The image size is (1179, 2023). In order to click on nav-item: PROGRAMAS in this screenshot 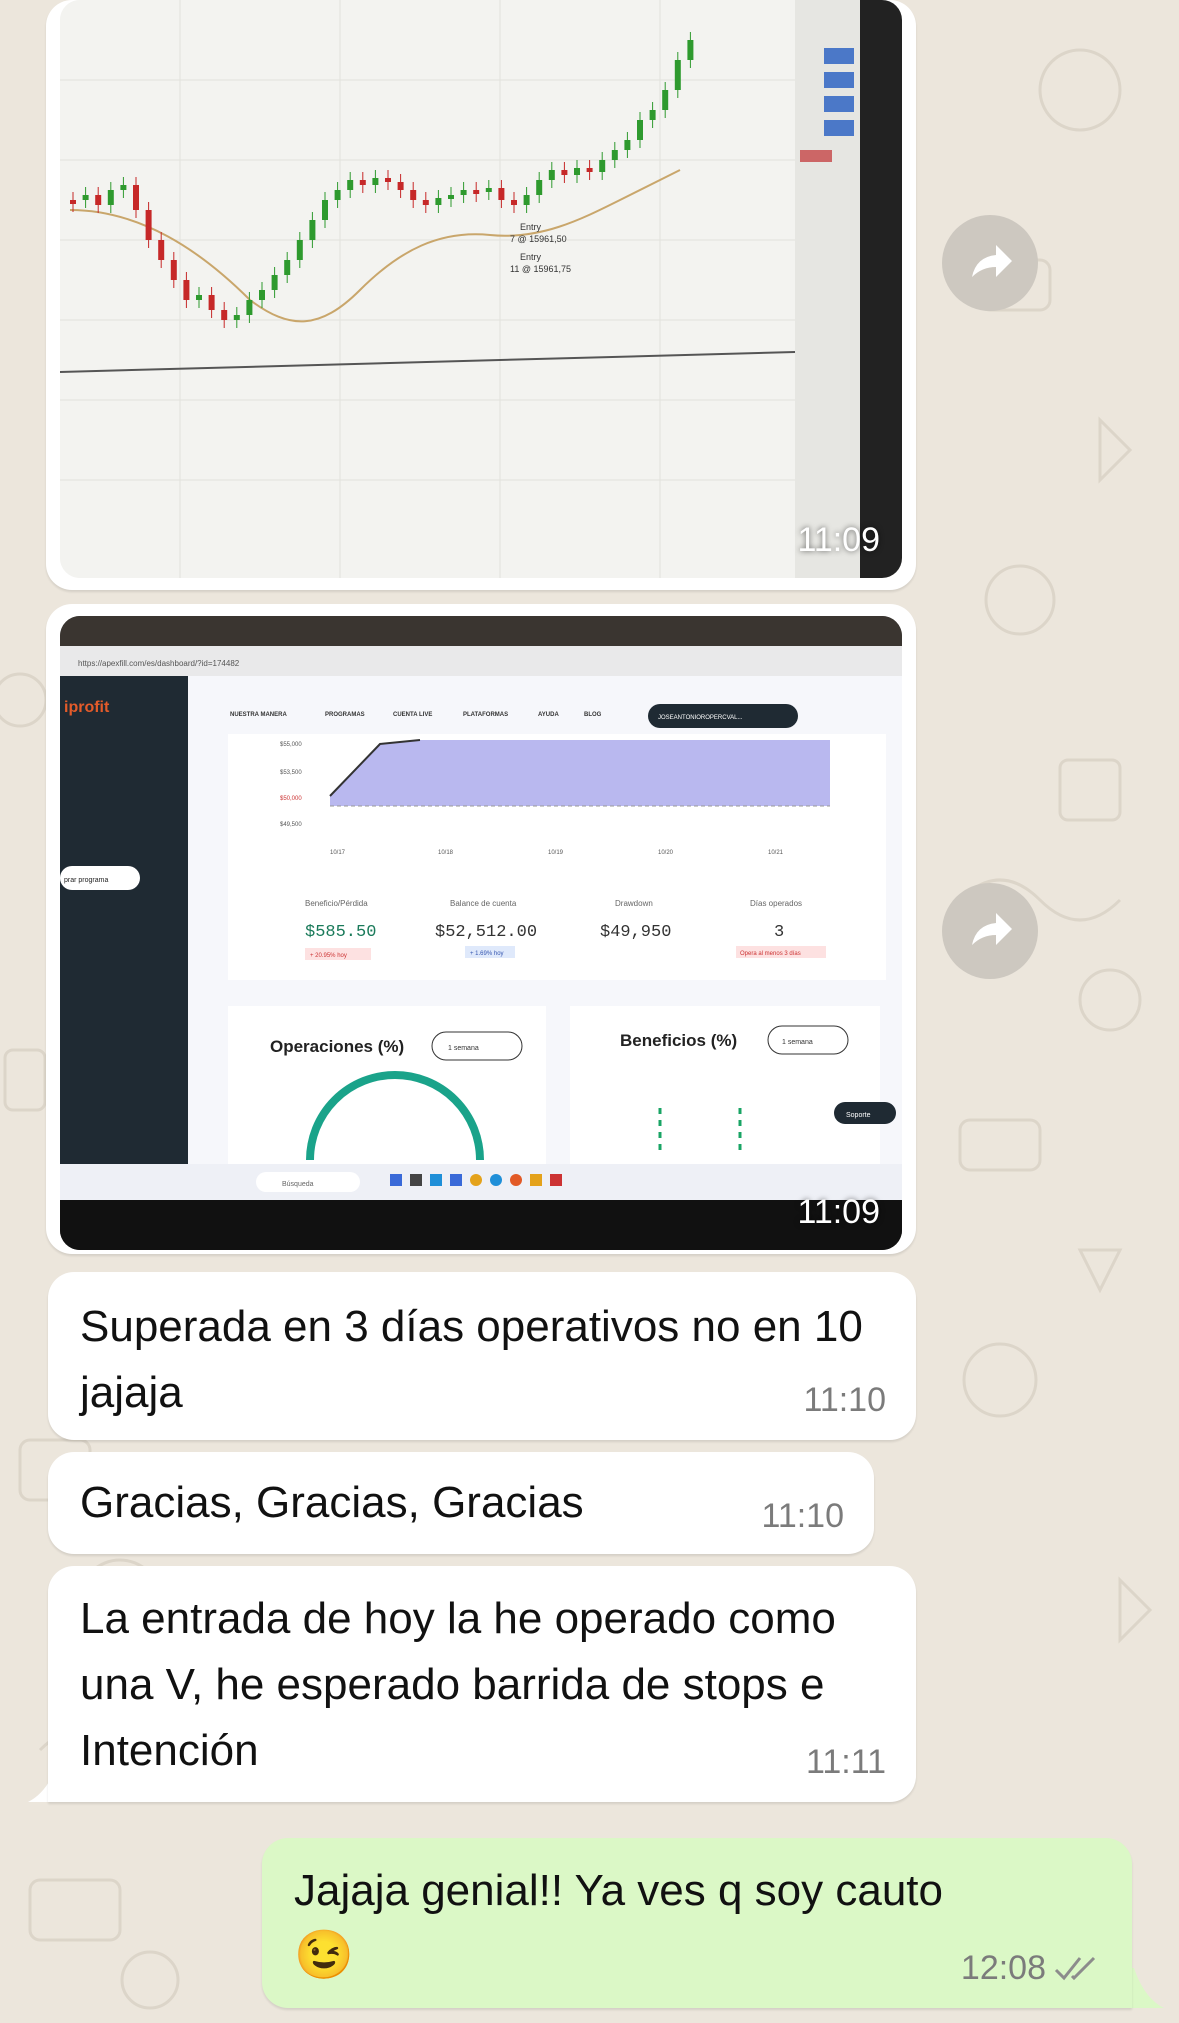, I will do `click(345, 715)`.